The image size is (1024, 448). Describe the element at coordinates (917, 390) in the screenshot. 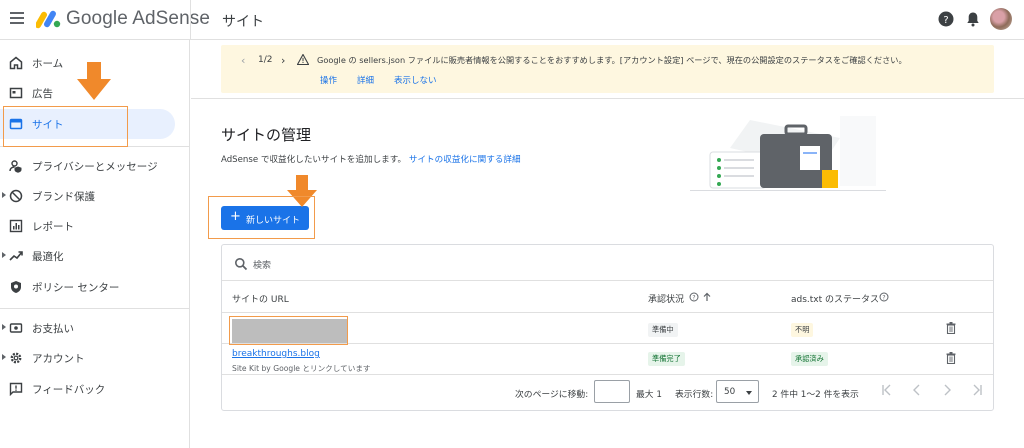

I see `prev-page-icon` at that location.